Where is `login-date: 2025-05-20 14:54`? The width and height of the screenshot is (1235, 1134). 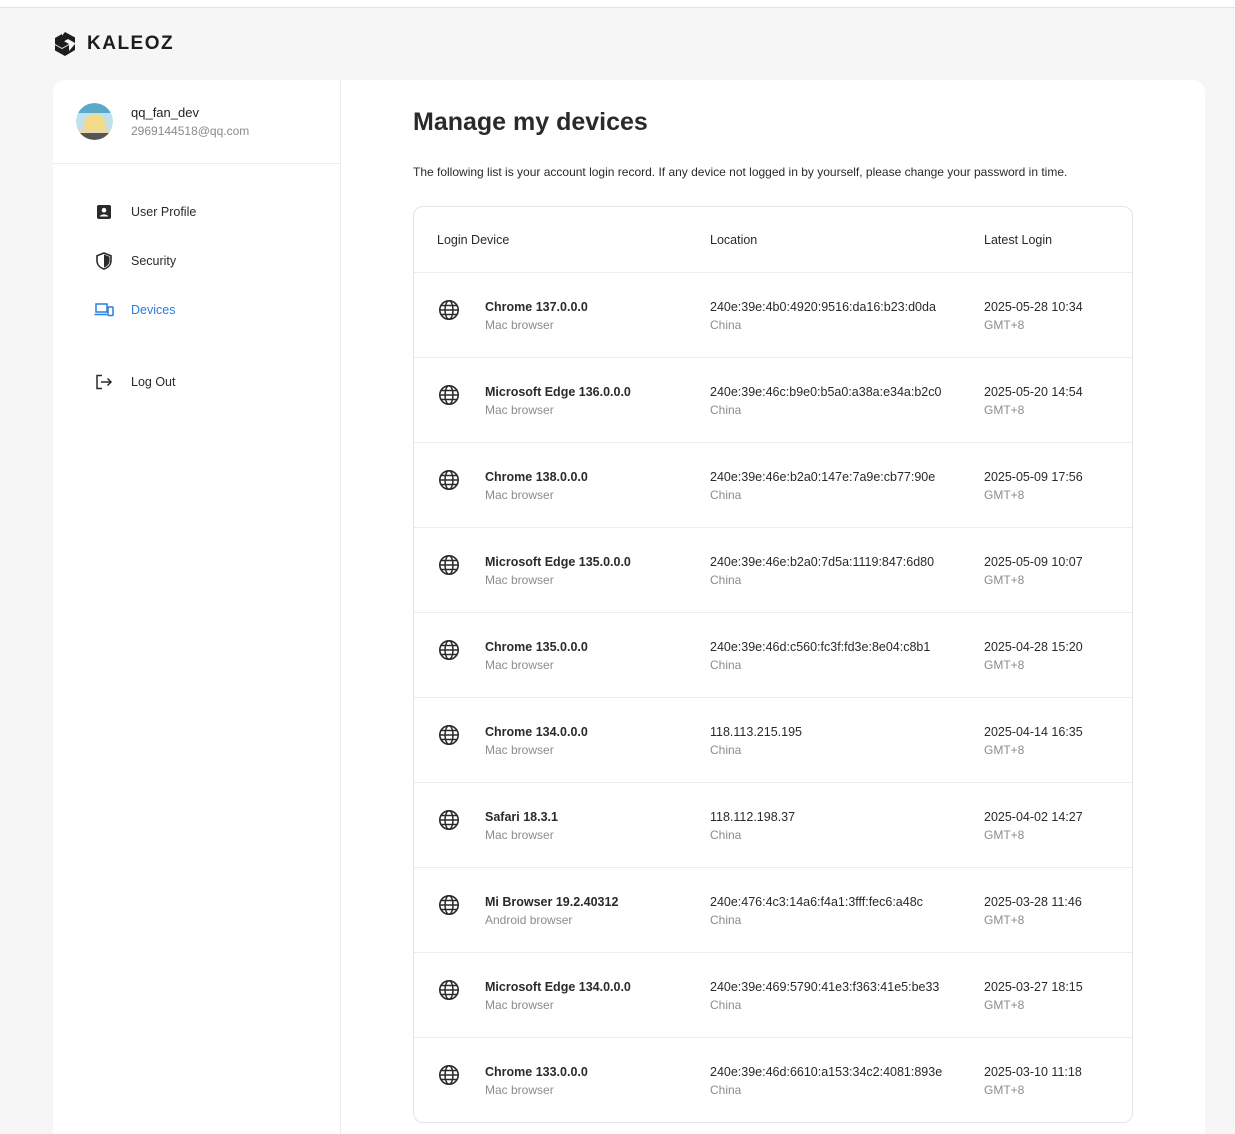
login-date: 2025-05-20 14:54 is located at coordinates (1033, 392).